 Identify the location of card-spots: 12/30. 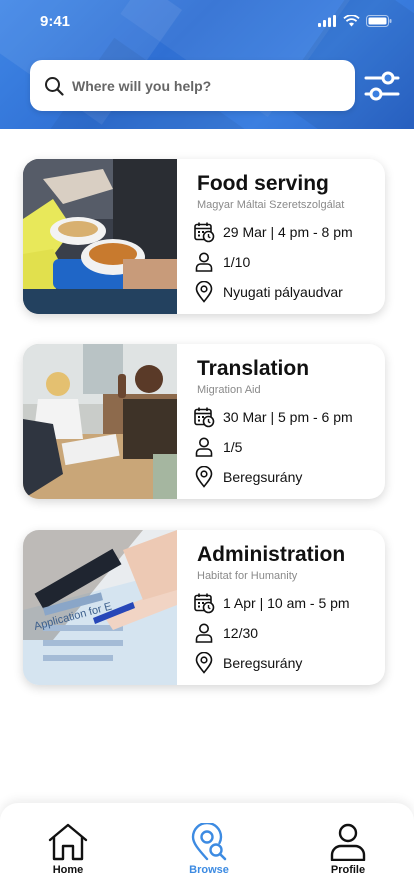
(241, 633).